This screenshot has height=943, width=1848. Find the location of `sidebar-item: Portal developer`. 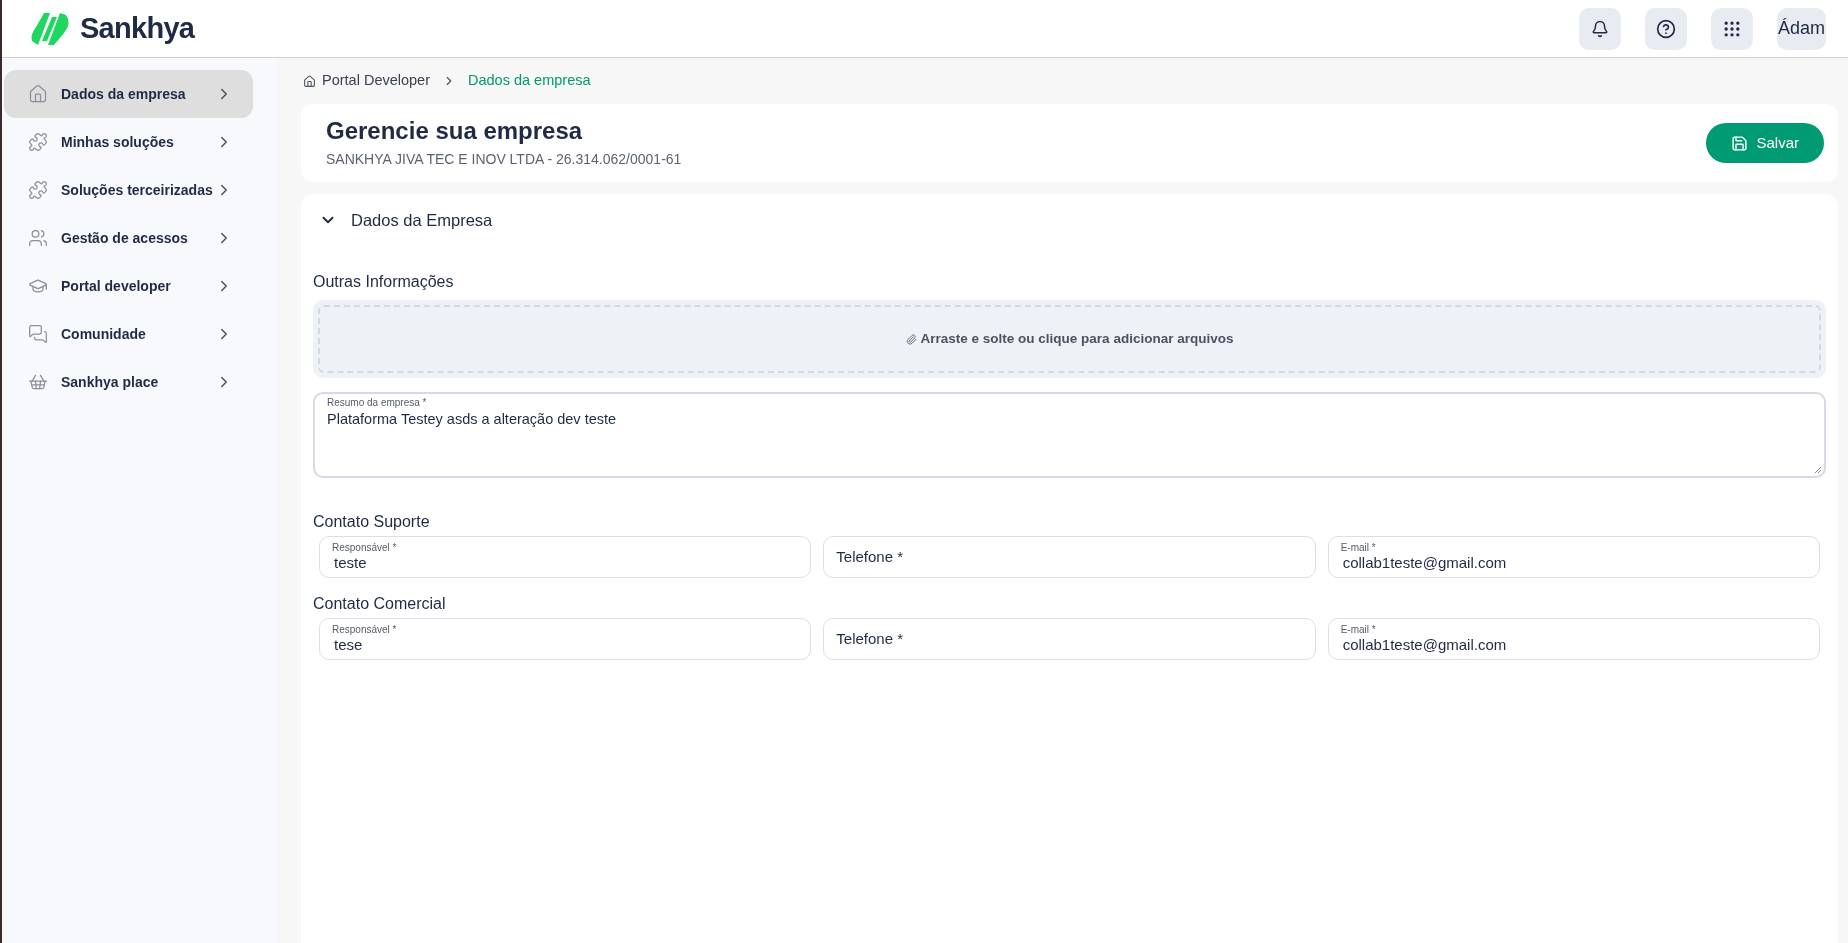

sidebar-item: Portal developer is located at coordinates (128, 286).